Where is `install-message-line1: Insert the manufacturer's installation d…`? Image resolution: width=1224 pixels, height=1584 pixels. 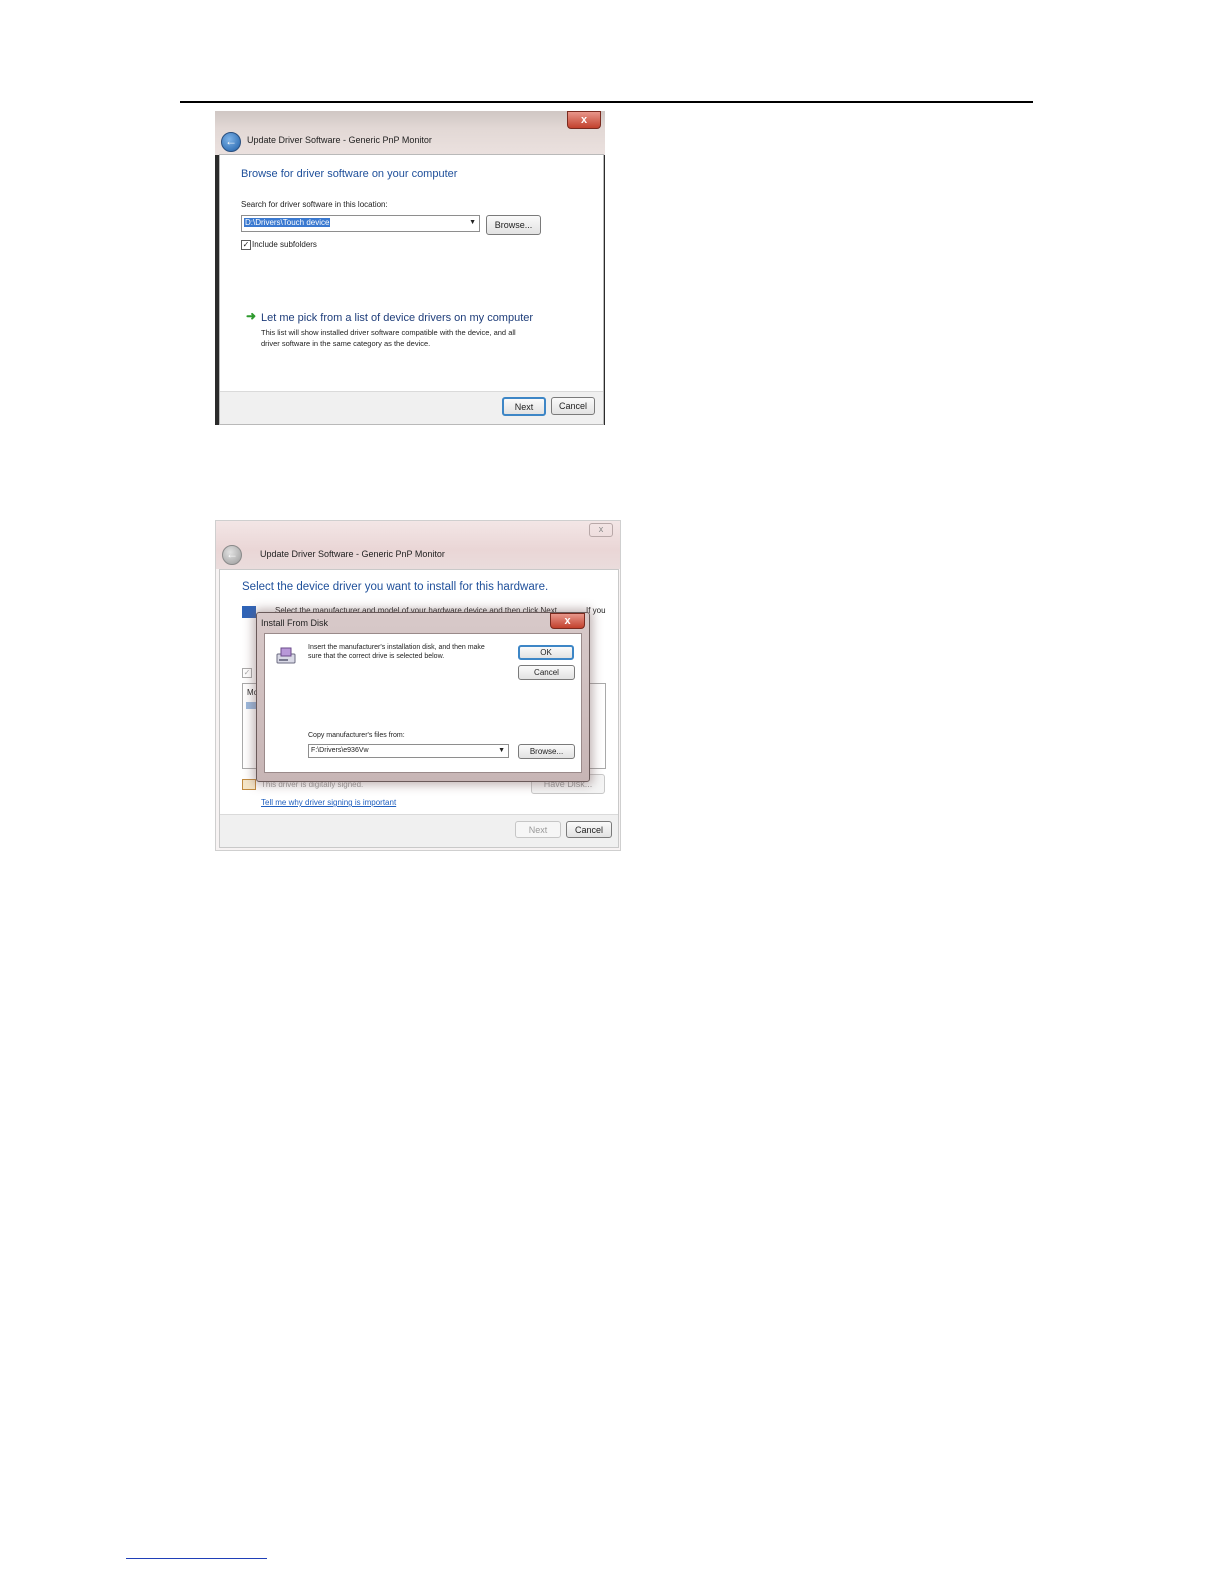 install-message-line1: Insert the manufacturer's installation d… is located at coordinates (396, 647).